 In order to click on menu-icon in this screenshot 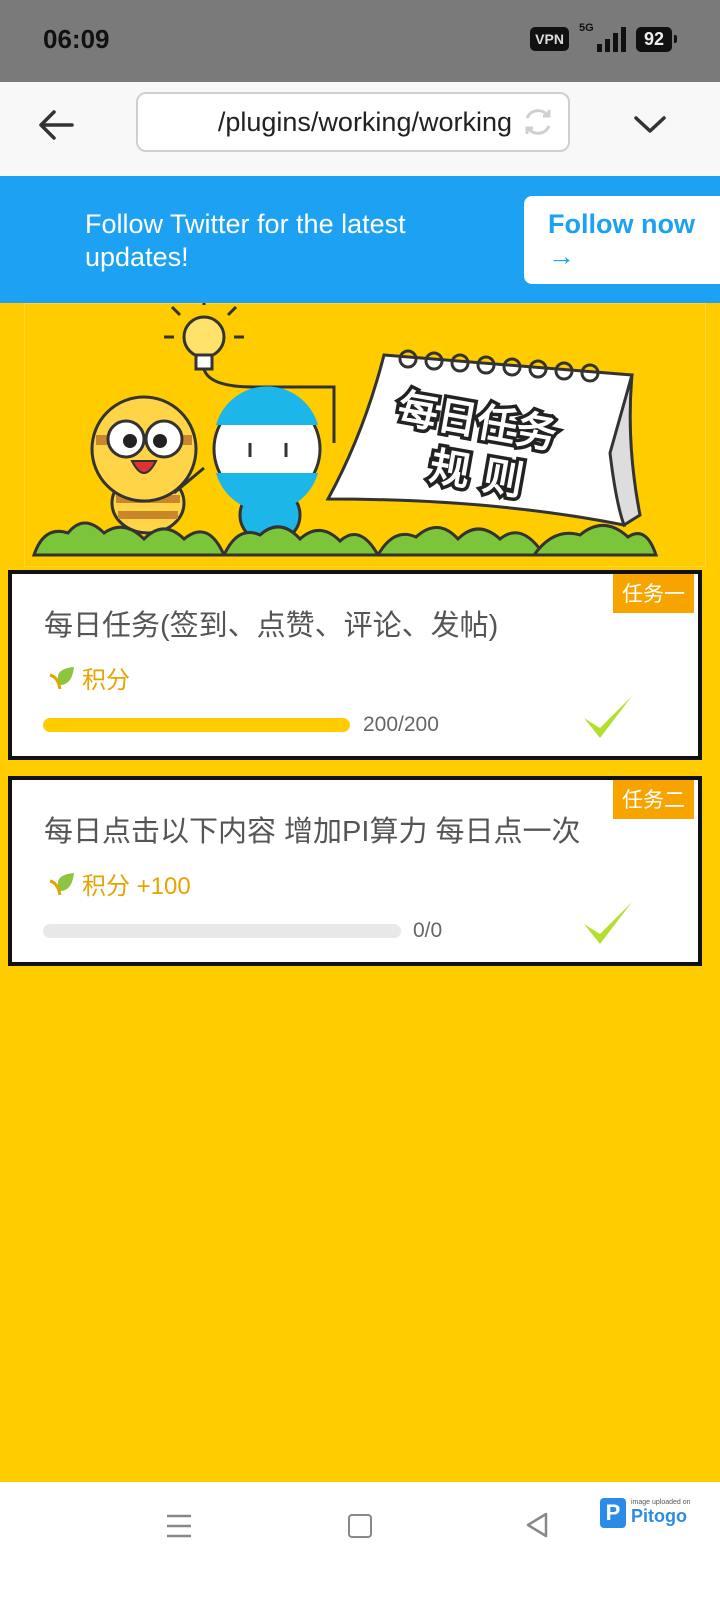, I will do `click(179, 1526)`.